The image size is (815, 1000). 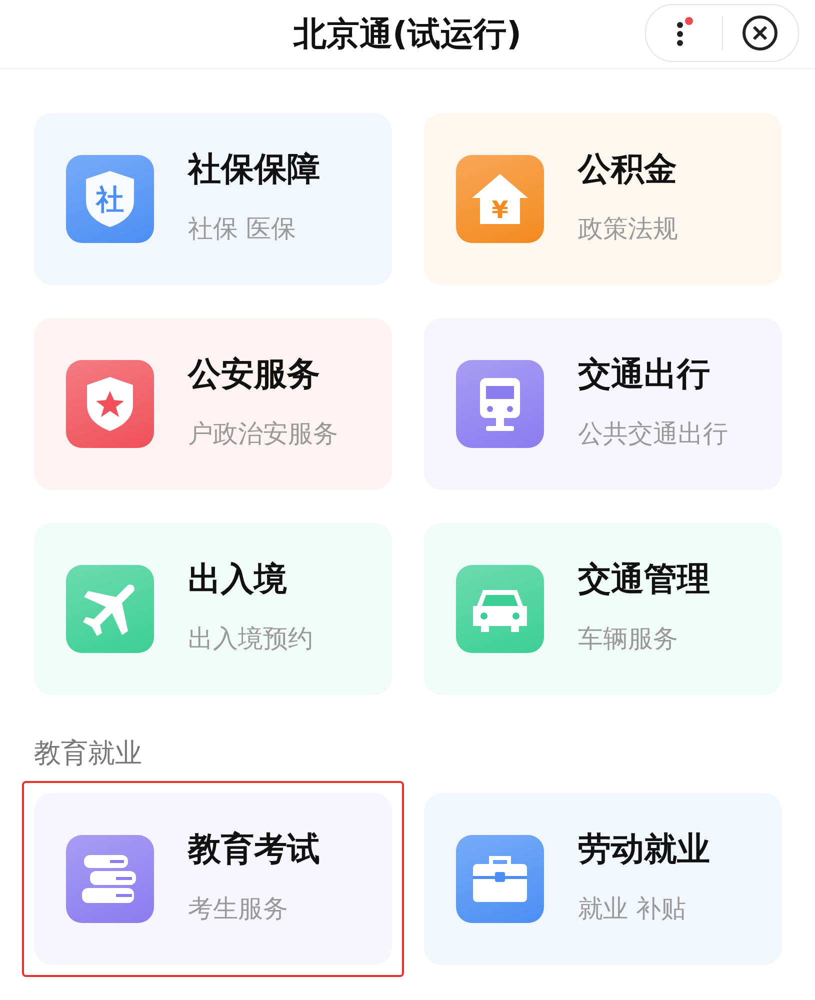 I want to click on service-subtitle: 公共交通出行, so click(x=653, y=434).